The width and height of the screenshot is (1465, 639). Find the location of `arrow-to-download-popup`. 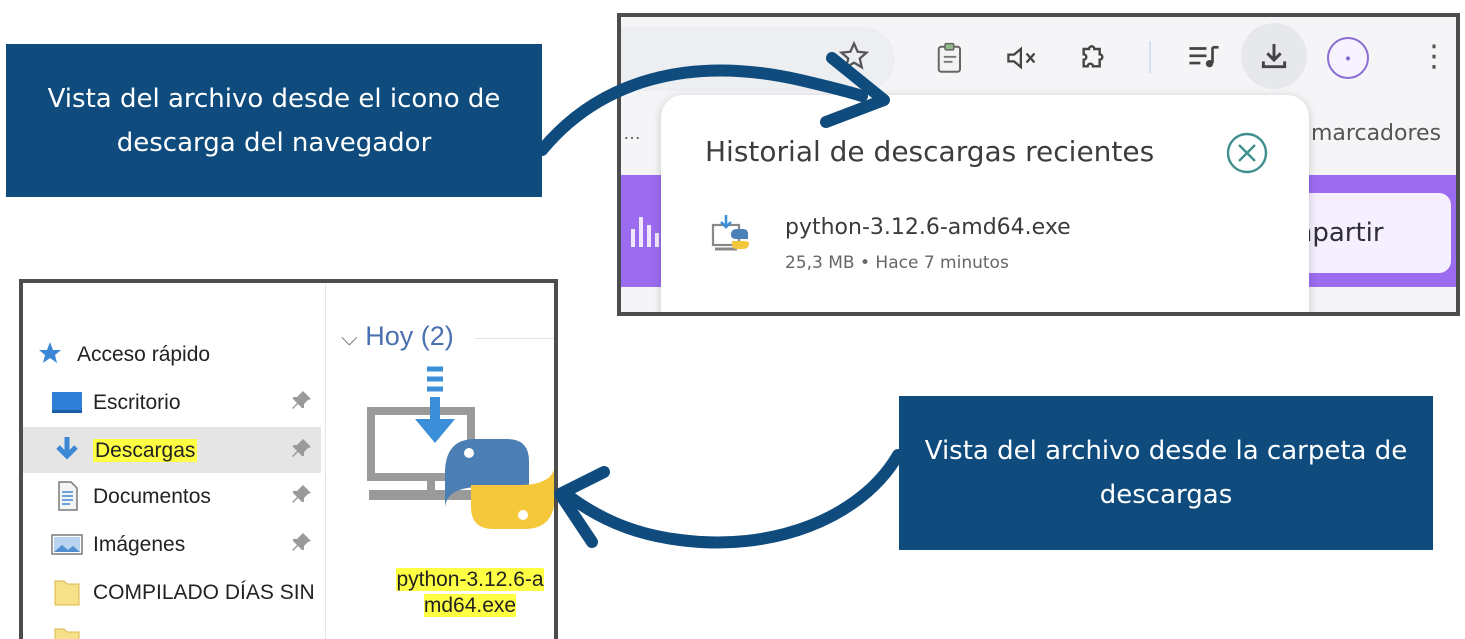

arrow-to-download-popup is located at coordinates (702, 110).